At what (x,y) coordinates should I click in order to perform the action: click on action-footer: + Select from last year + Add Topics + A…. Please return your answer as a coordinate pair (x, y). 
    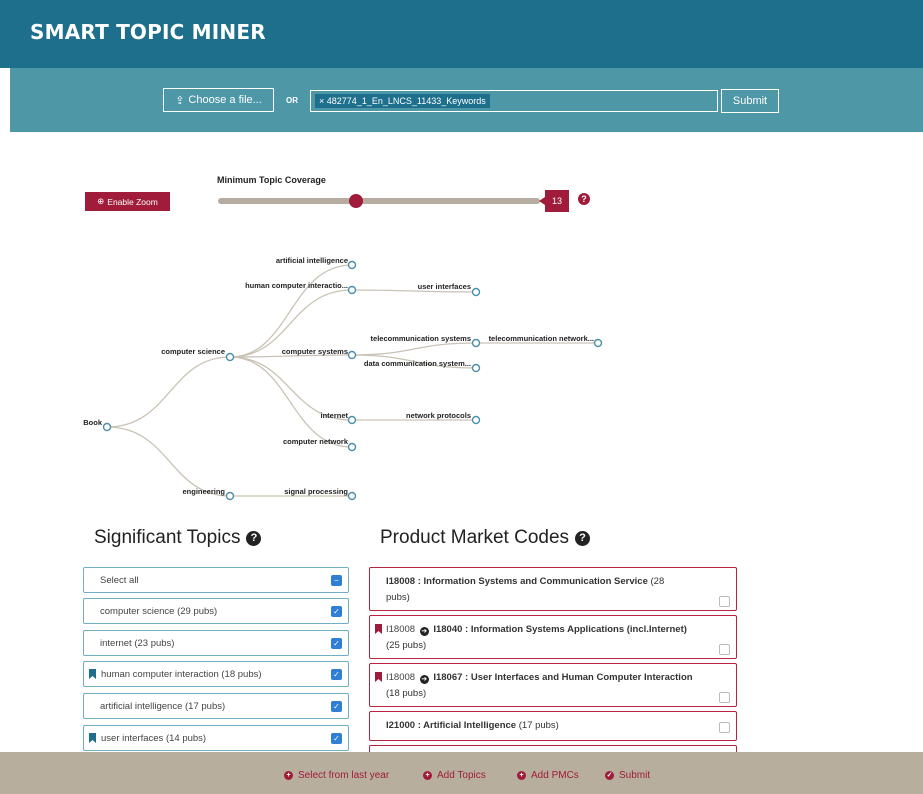
    Looking at the image, I should click on (461, 773).